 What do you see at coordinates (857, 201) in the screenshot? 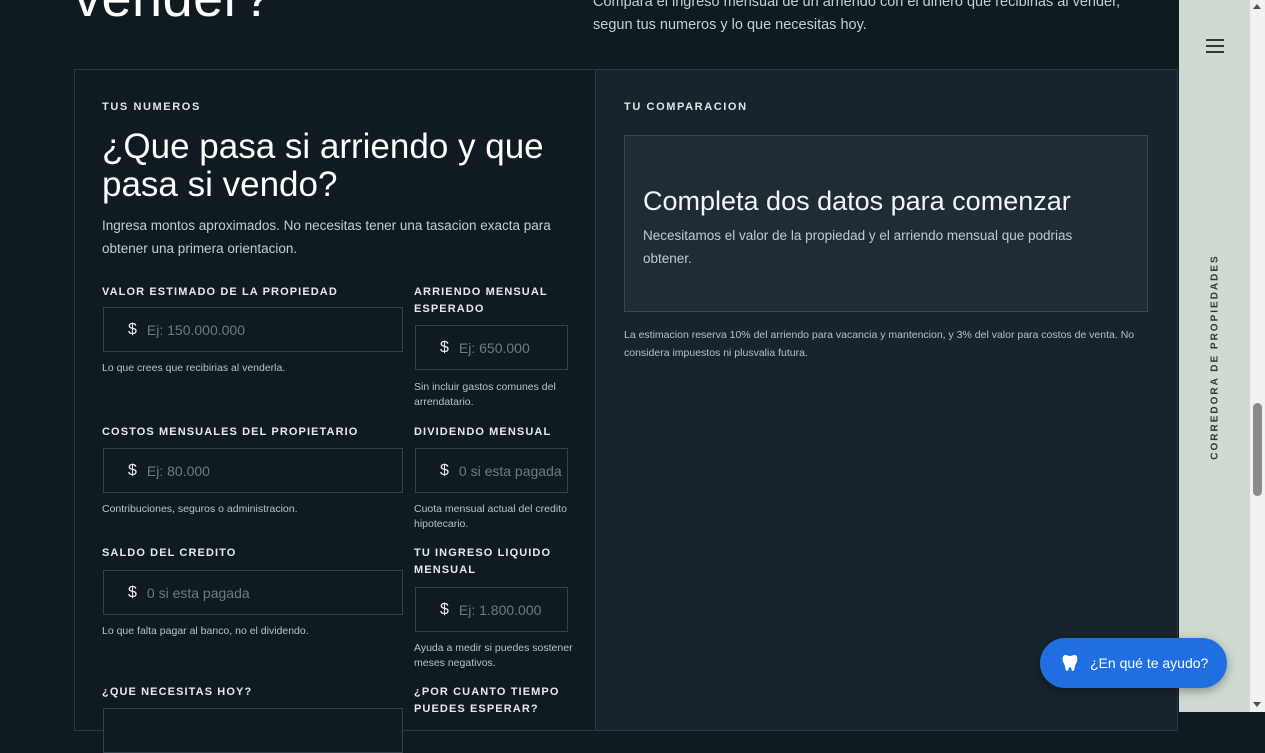
I see `empty-state-title: Completa dos datos para comenzar` at bounding box center [857, 201].